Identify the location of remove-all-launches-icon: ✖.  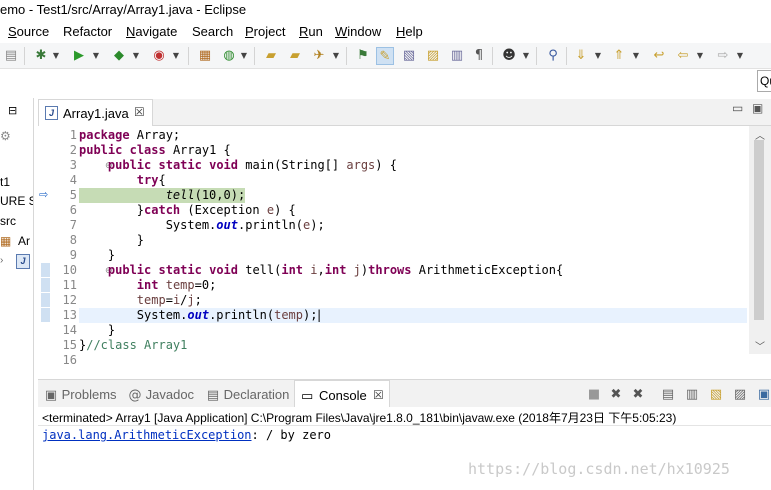
(638, 394).